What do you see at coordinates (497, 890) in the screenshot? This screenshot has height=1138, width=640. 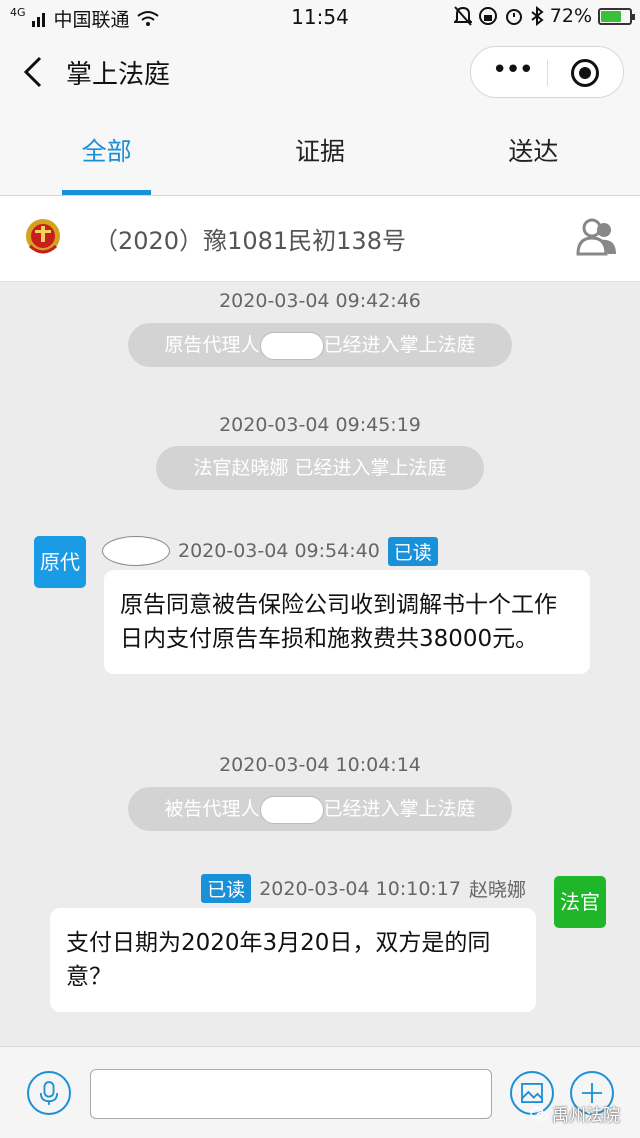 I see `sender-name: 赵晓娜` at bounding box center [497, 890].